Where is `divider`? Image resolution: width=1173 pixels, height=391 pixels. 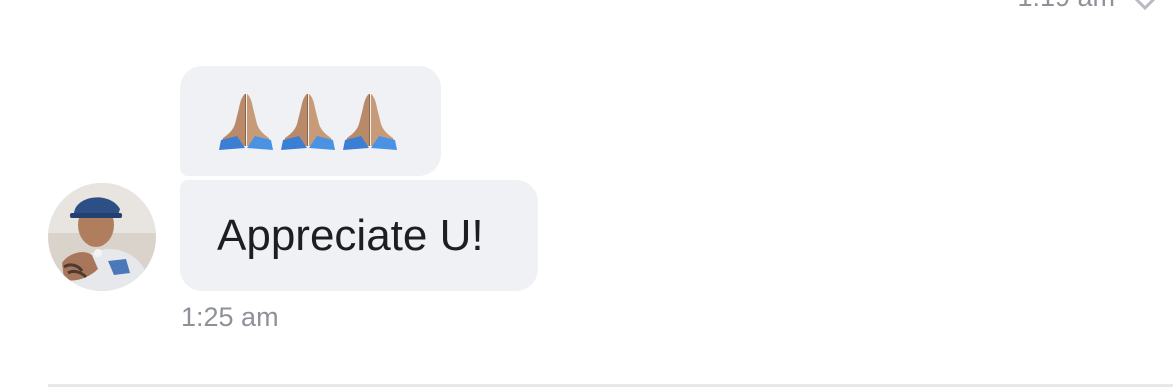
divider is located at coordinates (610, 385).